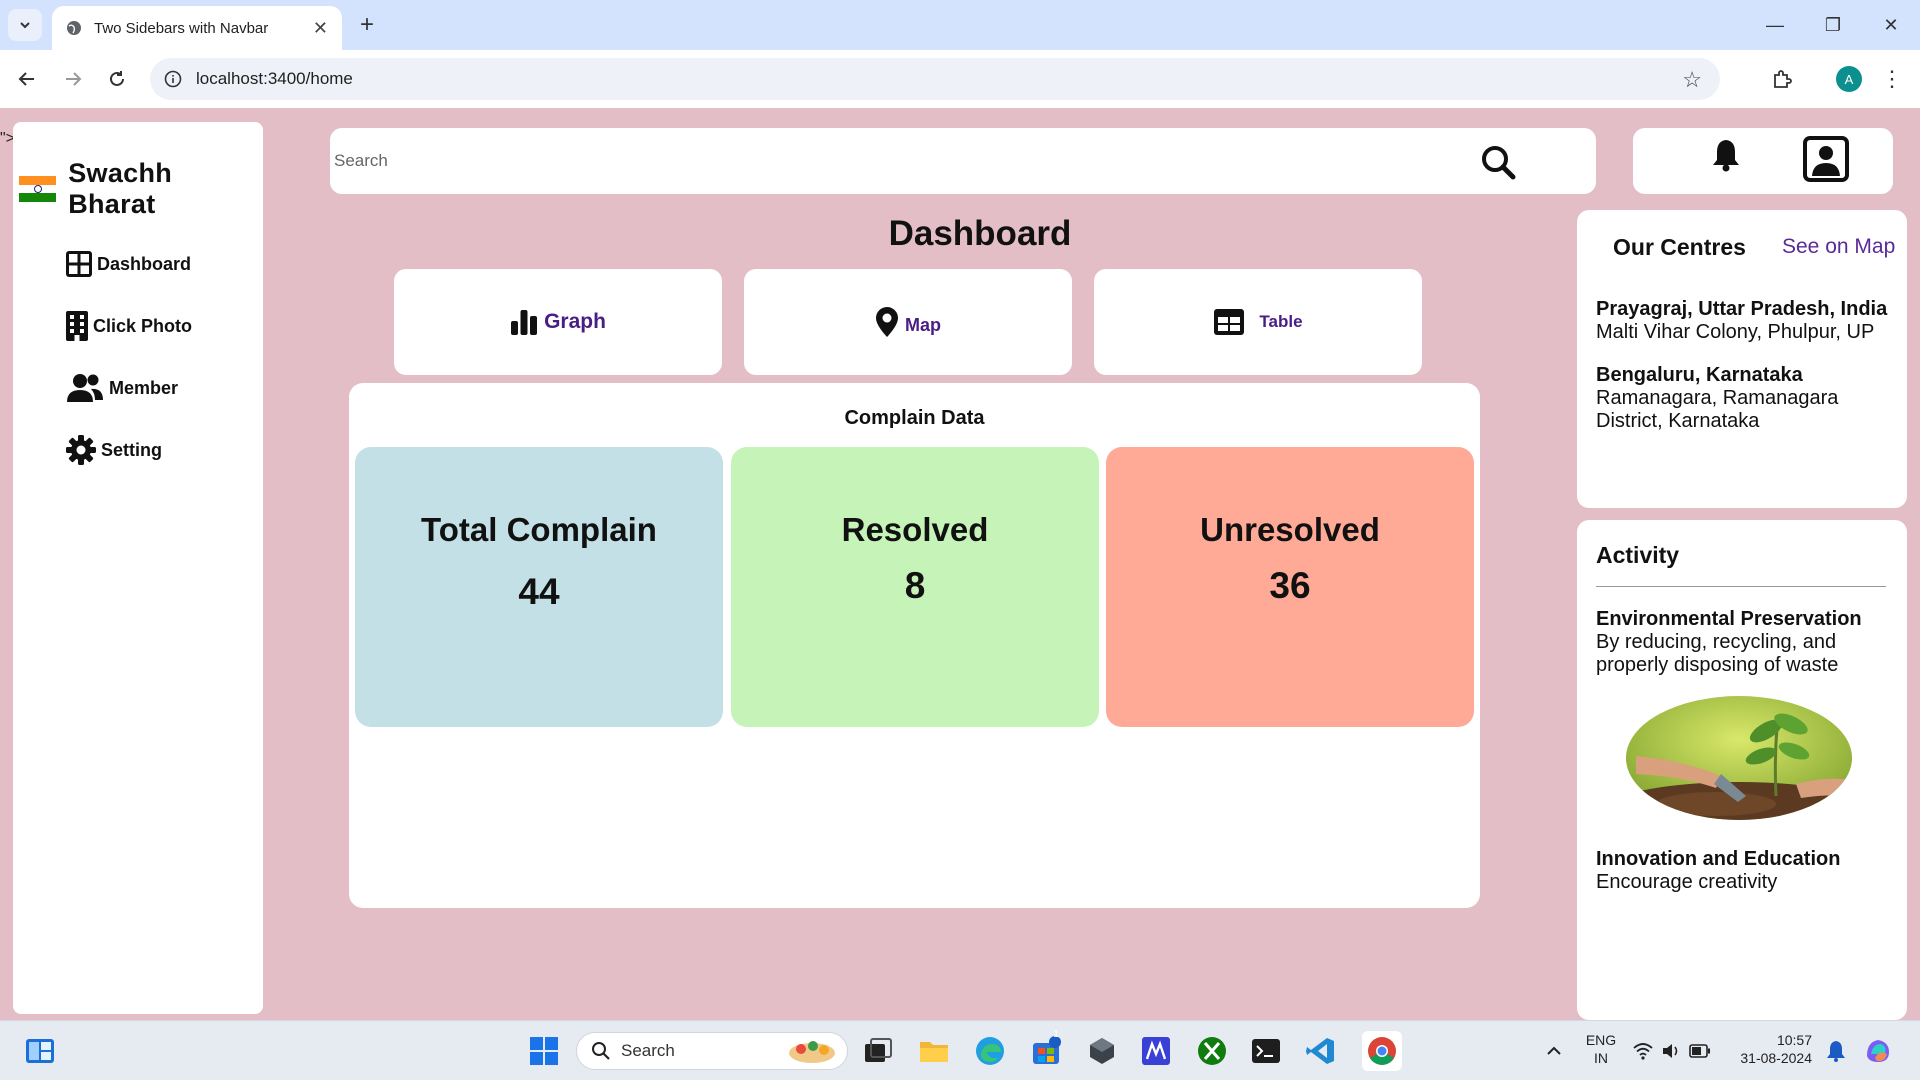 The height and width of the screenshot is (1080, 1920). What do you see at coordinates (367, 25) in the screenshot?
I see `new-tab-button: +` at bounding box center [367, 25].